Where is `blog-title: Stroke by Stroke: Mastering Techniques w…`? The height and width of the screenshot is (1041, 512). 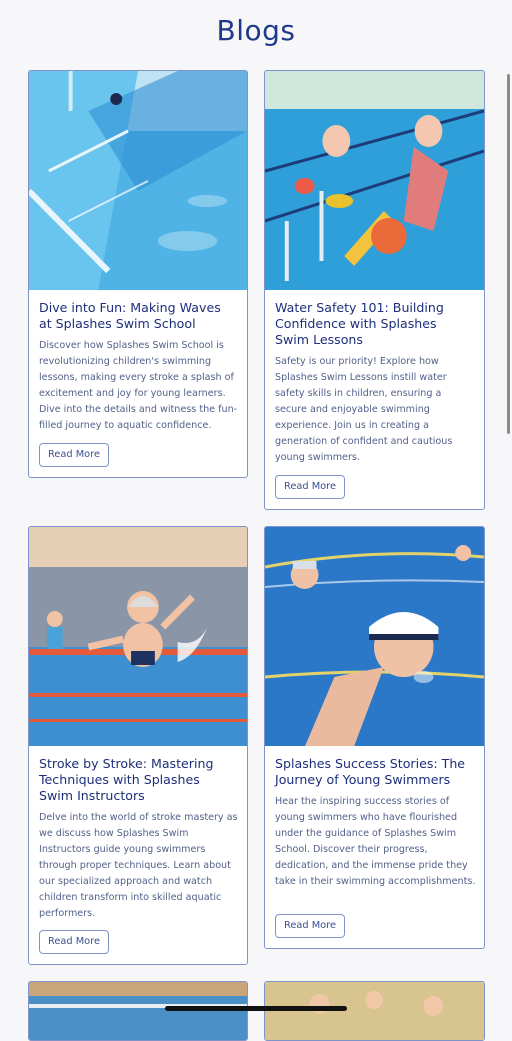
blog-title: Stroke by Stroke: Mastering Techniques w… is located at coordinates (138, 780).